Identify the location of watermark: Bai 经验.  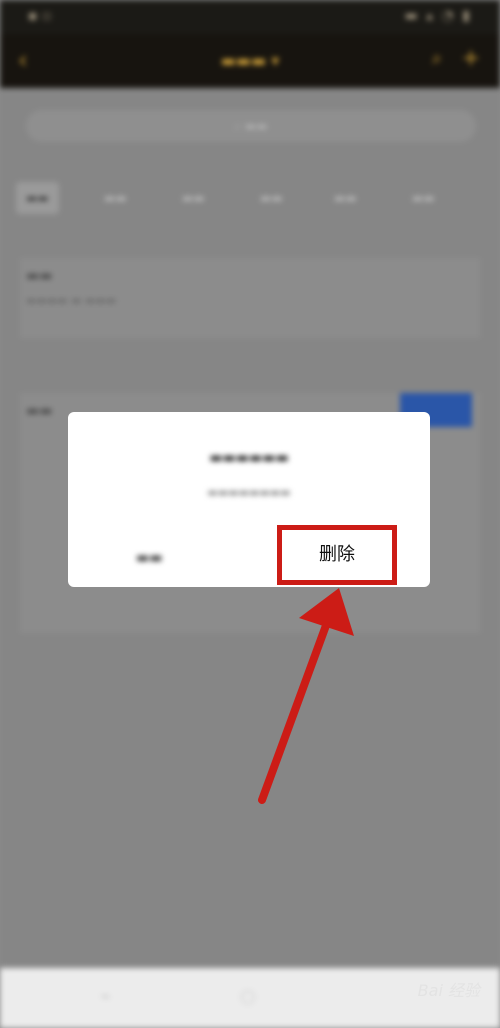
(448, 990).